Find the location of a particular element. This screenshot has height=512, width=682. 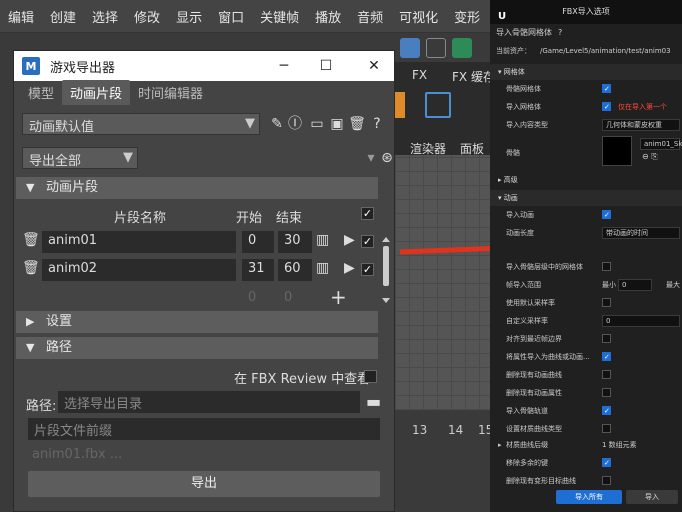

menu-key: 关键帧 is located at coordinates (279, 16).